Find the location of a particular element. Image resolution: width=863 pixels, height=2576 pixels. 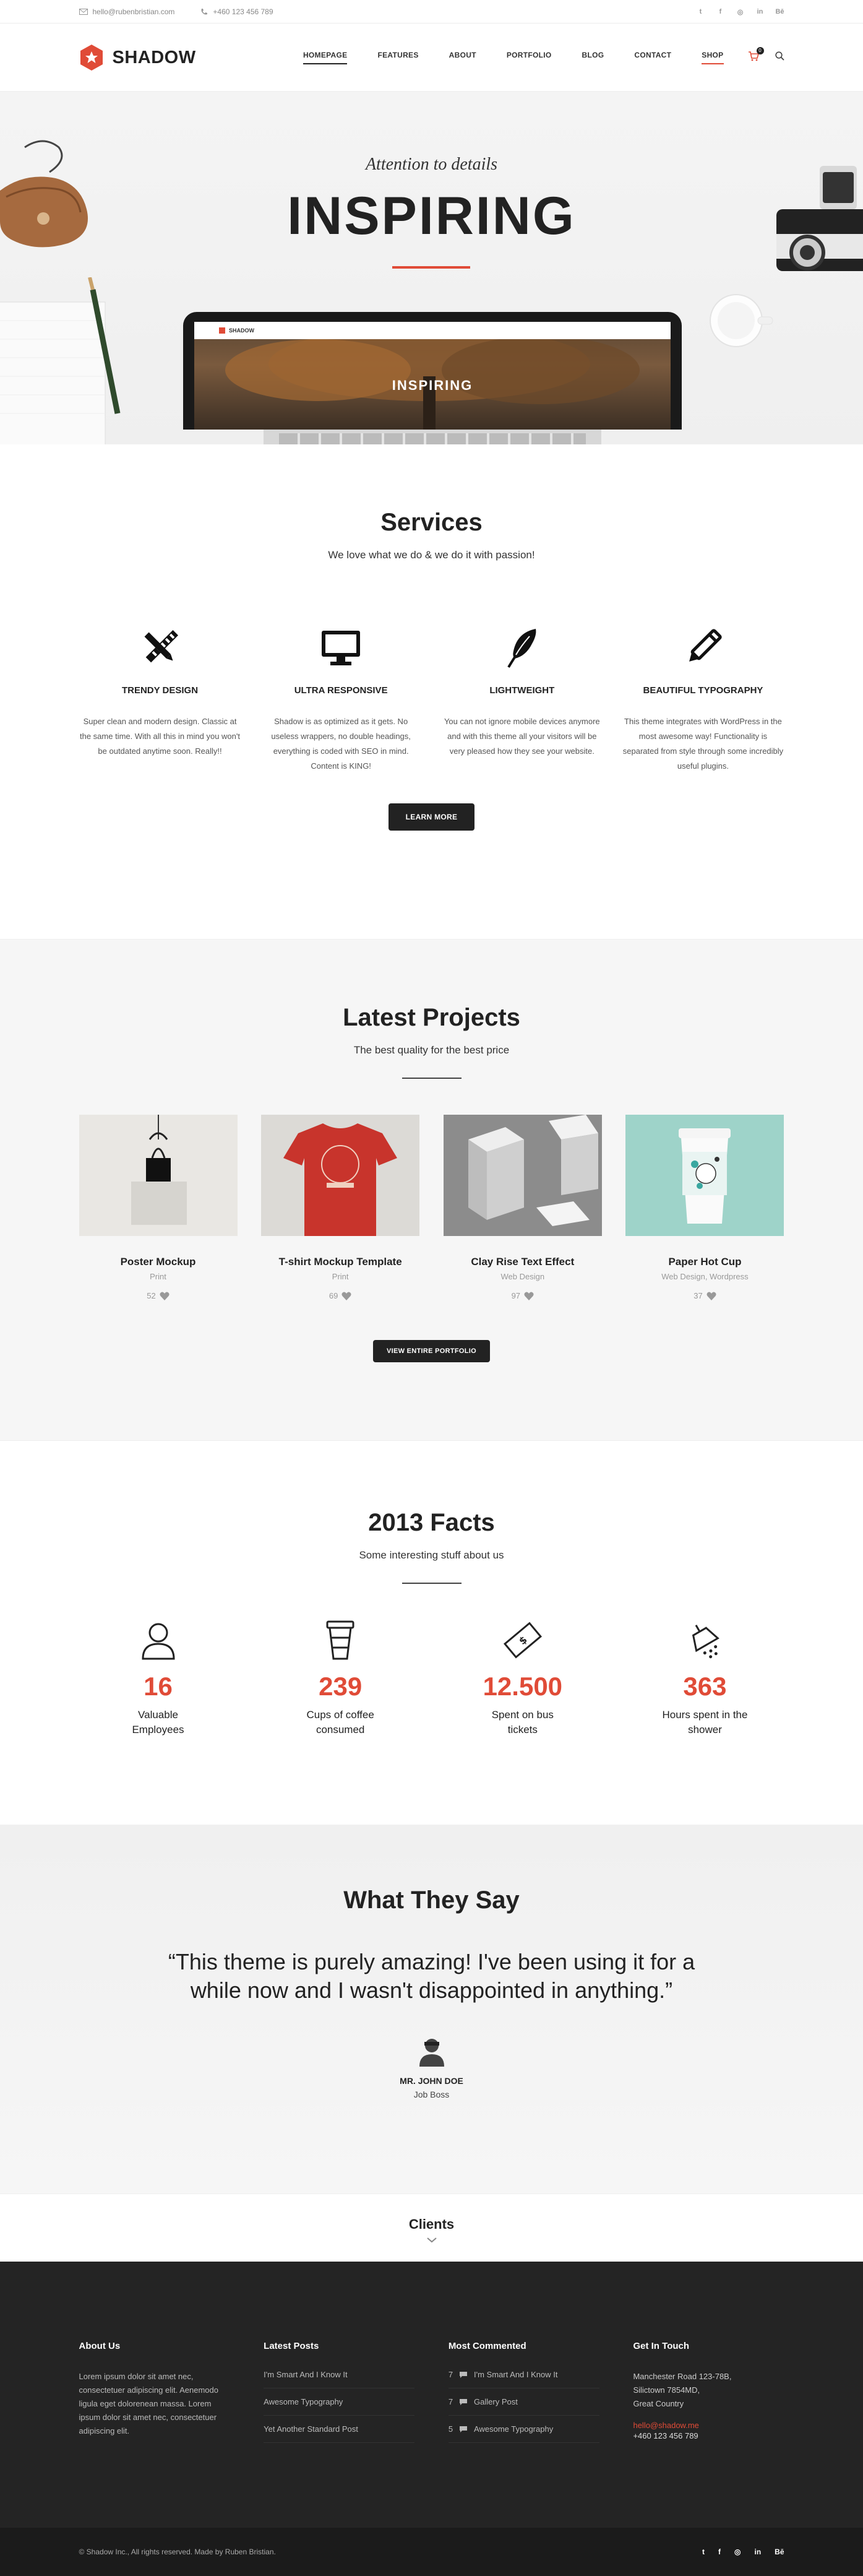

footer-post-link: Yet Another Standard Post is located at coordinates (340, 2429).